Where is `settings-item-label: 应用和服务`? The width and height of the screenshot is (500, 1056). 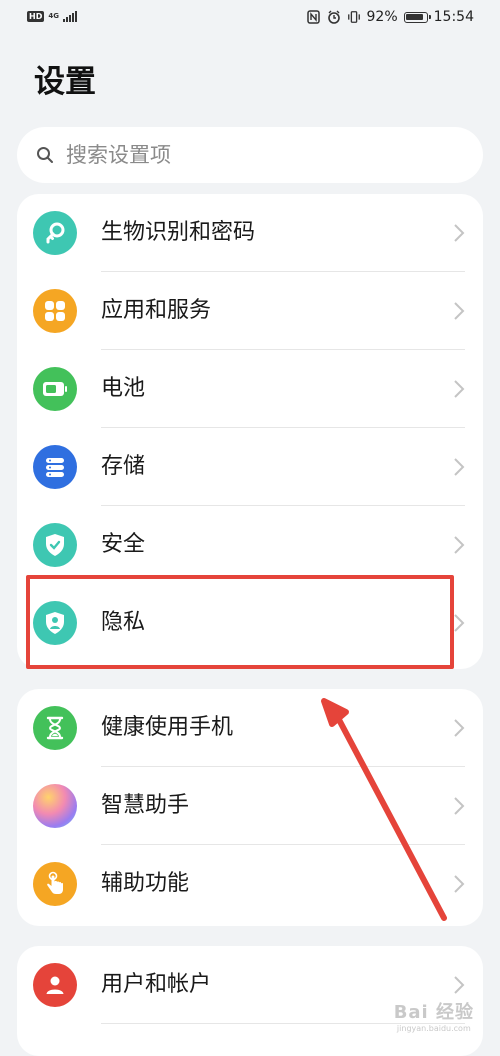 settings-item-label: 应用和服务 is located at coordinates (156, 310).